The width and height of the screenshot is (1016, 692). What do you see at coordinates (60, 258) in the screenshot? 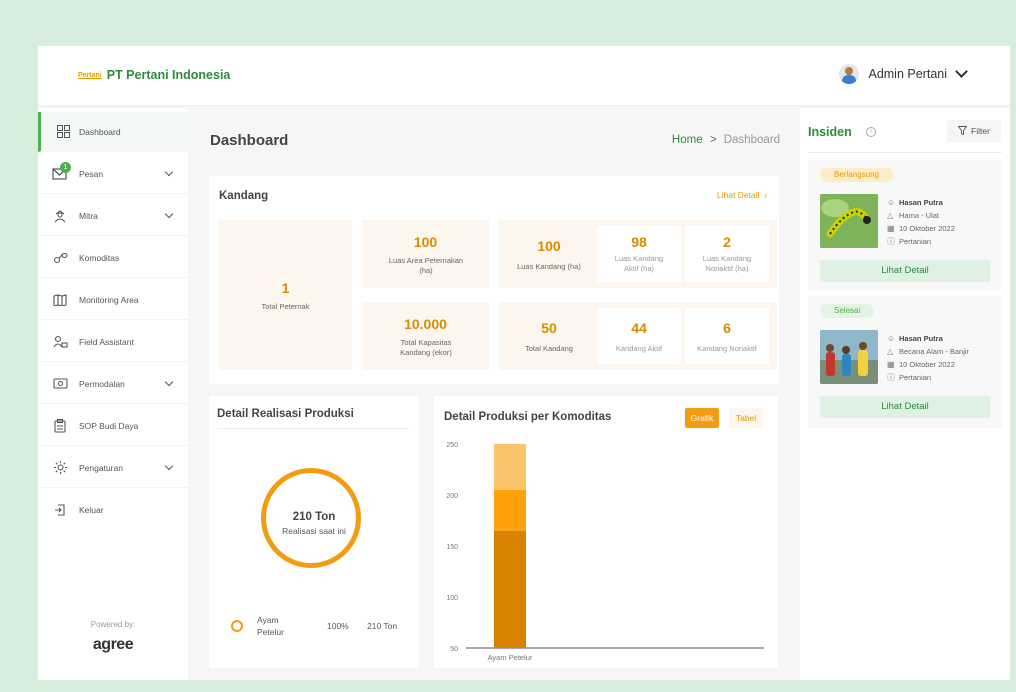
I see `link-icon` at bounding box center [60, 258].